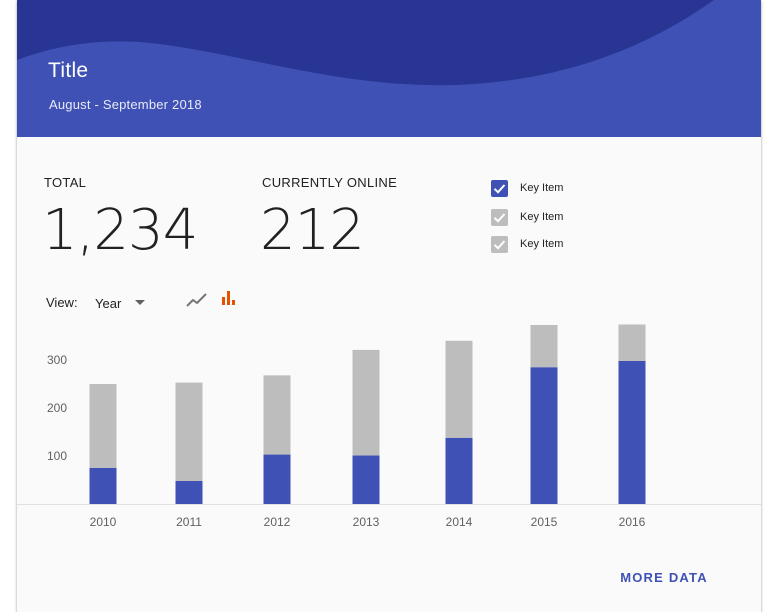 Image resolution: width=776 pixels, height=612 pixels. Describe the element at coordinates (366, 522) in the screenshot. I see `x-axis-tick-label: 2013` at that location.